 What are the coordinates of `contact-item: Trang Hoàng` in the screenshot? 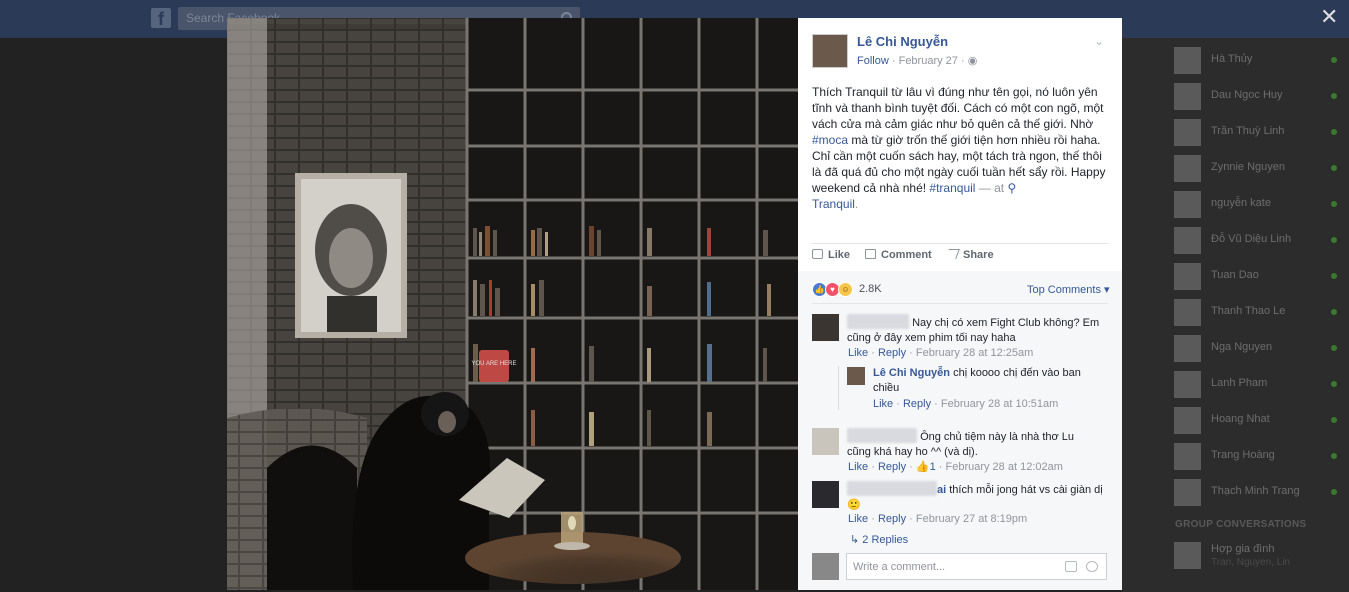 It's located at (1259, 456).